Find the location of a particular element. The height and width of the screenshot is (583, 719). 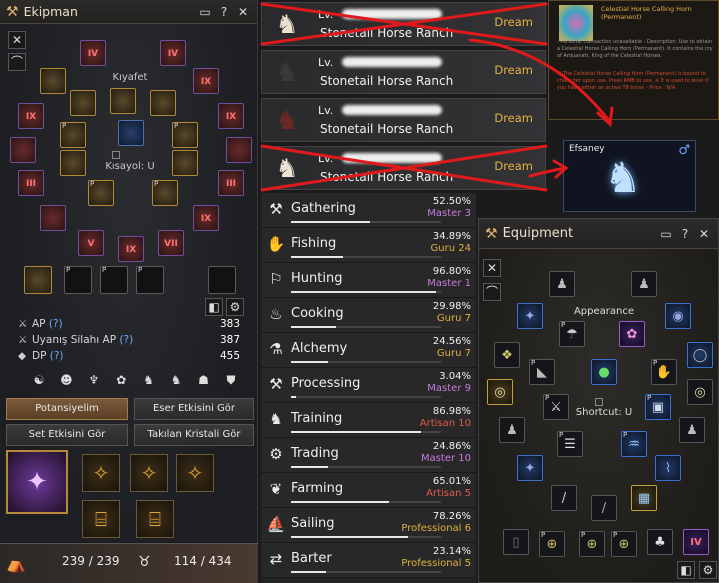

tab-icon: ☯ is located at coordinates (39, 382).